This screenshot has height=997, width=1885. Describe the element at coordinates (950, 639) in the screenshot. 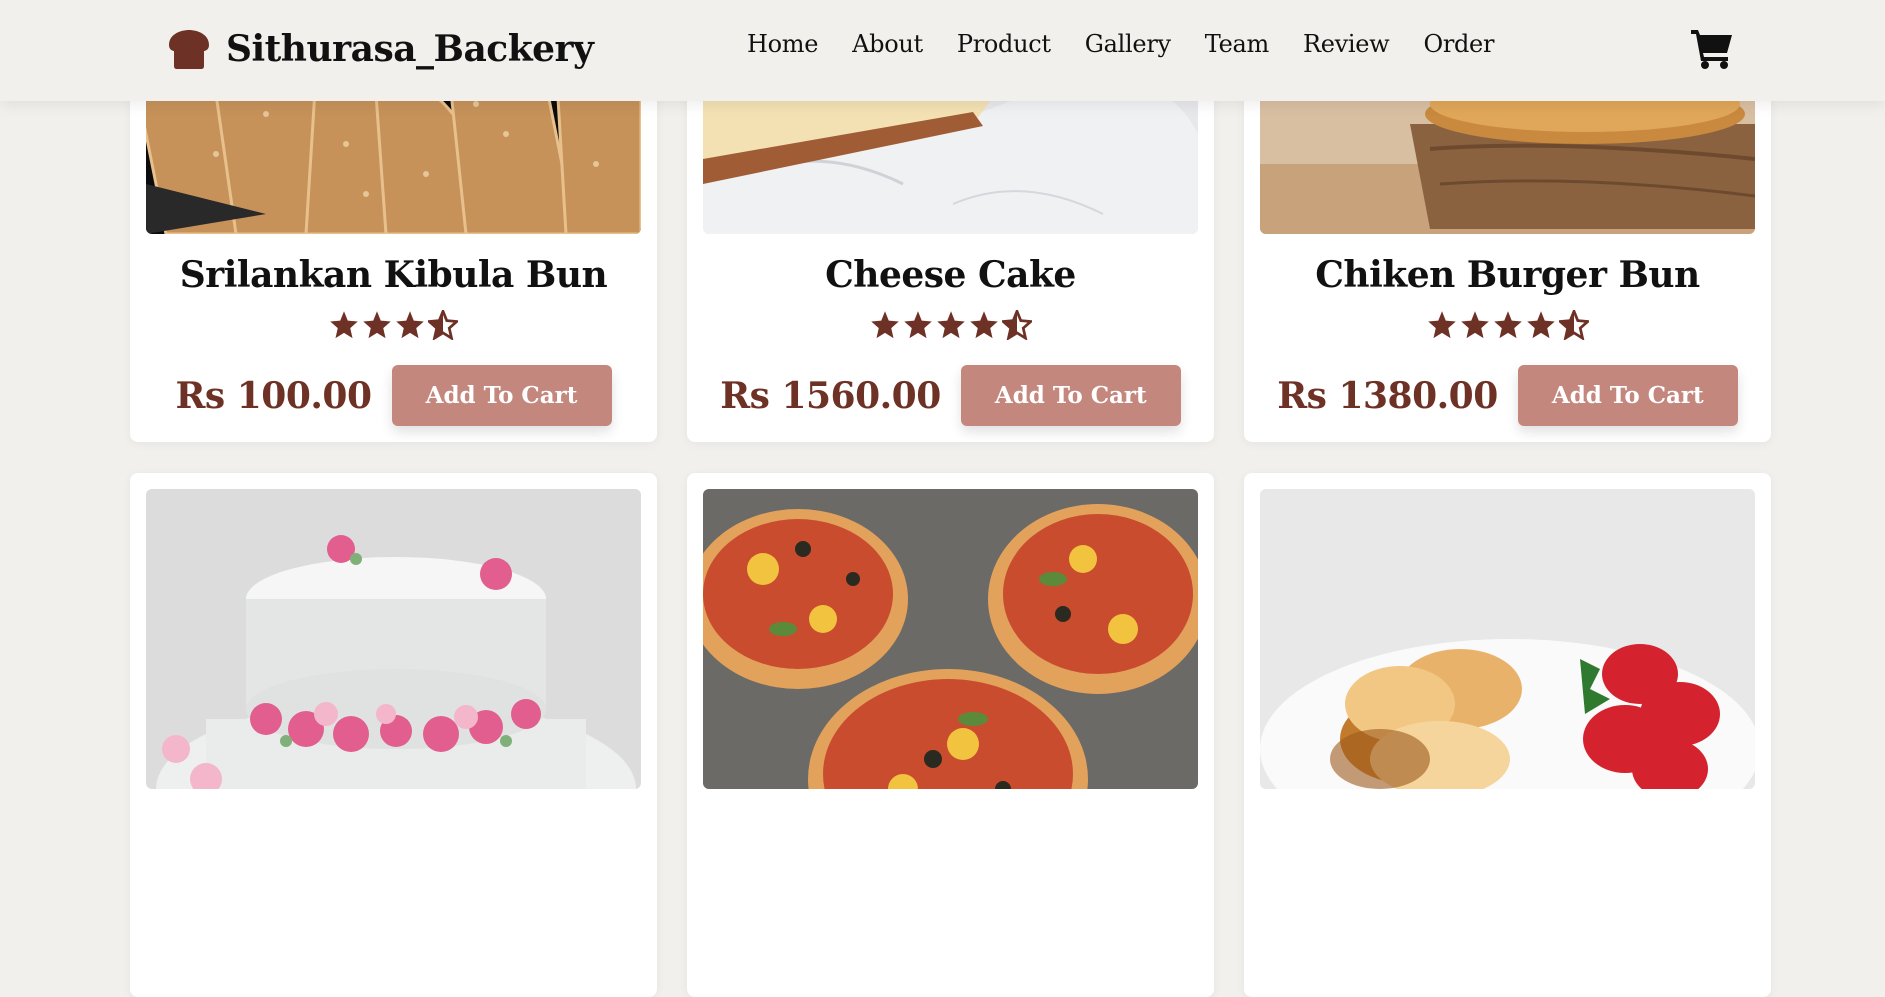

I see `mini-pizza-photo` at that location.